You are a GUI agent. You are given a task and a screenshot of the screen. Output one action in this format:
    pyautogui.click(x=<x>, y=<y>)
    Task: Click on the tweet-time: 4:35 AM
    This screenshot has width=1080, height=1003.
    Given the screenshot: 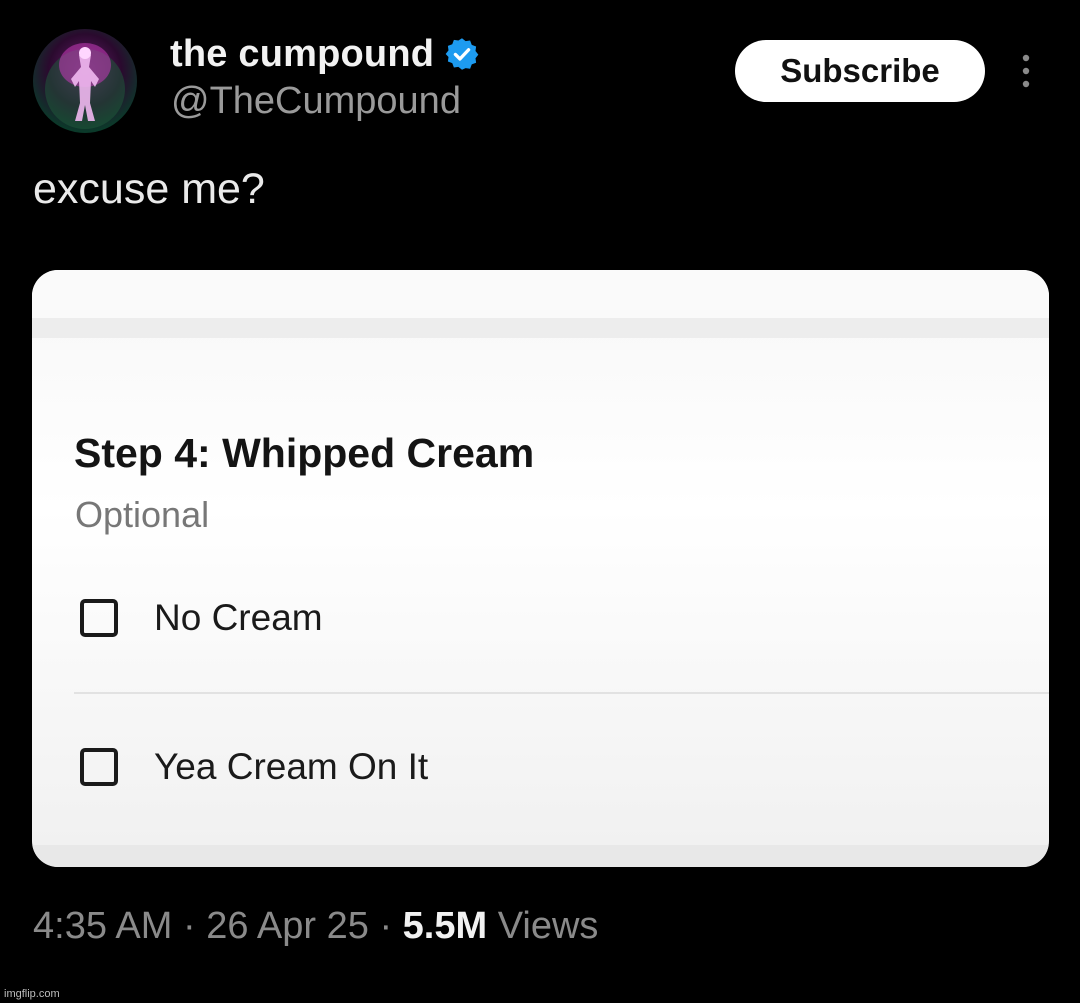 What is the action you would take?
    pyautogui.click(x=102, y=926)
    